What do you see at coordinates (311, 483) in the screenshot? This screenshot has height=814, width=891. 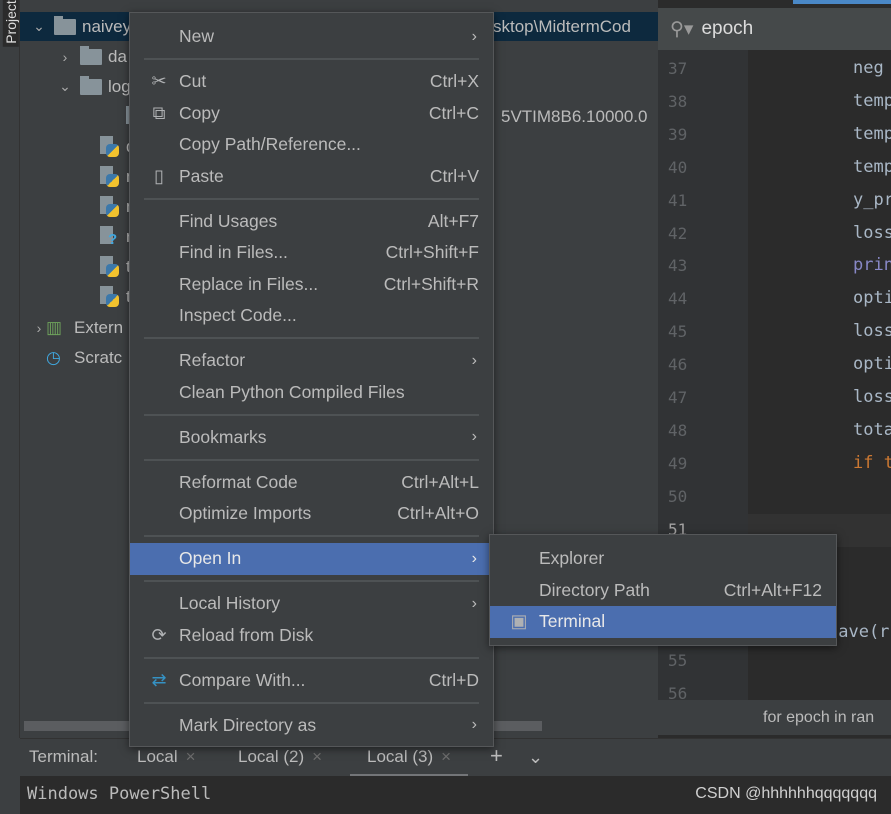 I see `menu-item-reformat-code: Reformat Code Ctrl+Alt+L` at bounding box center [311, 483].